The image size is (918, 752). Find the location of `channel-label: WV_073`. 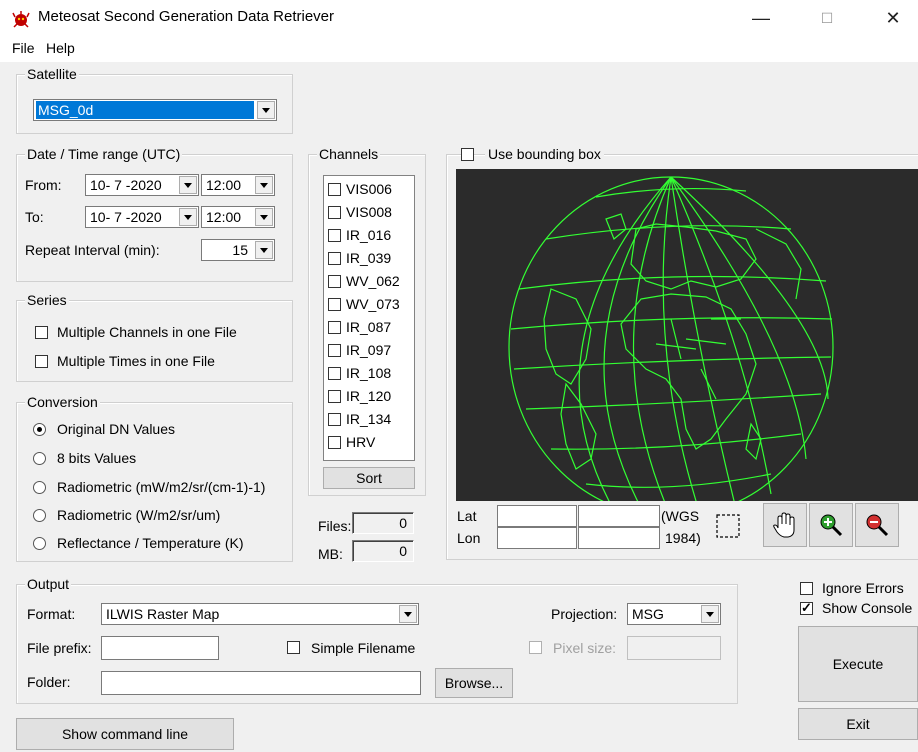

channel-label: WV_073 is located at coordinates (373, 304).